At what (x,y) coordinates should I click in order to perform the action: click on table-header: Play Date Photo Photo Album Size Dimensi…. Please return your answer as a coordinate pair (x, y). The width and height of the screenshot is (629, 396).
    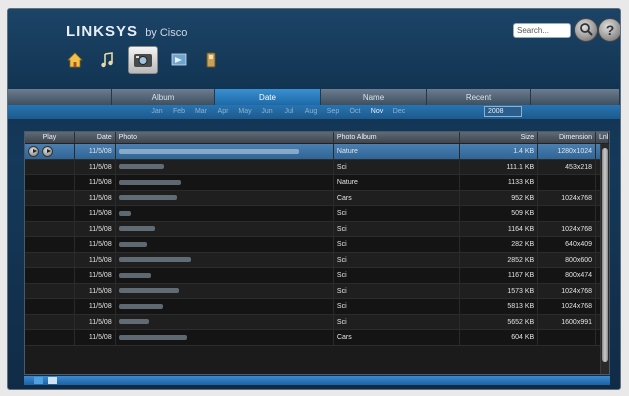
    Looking at the image, I should click on (317, 138).